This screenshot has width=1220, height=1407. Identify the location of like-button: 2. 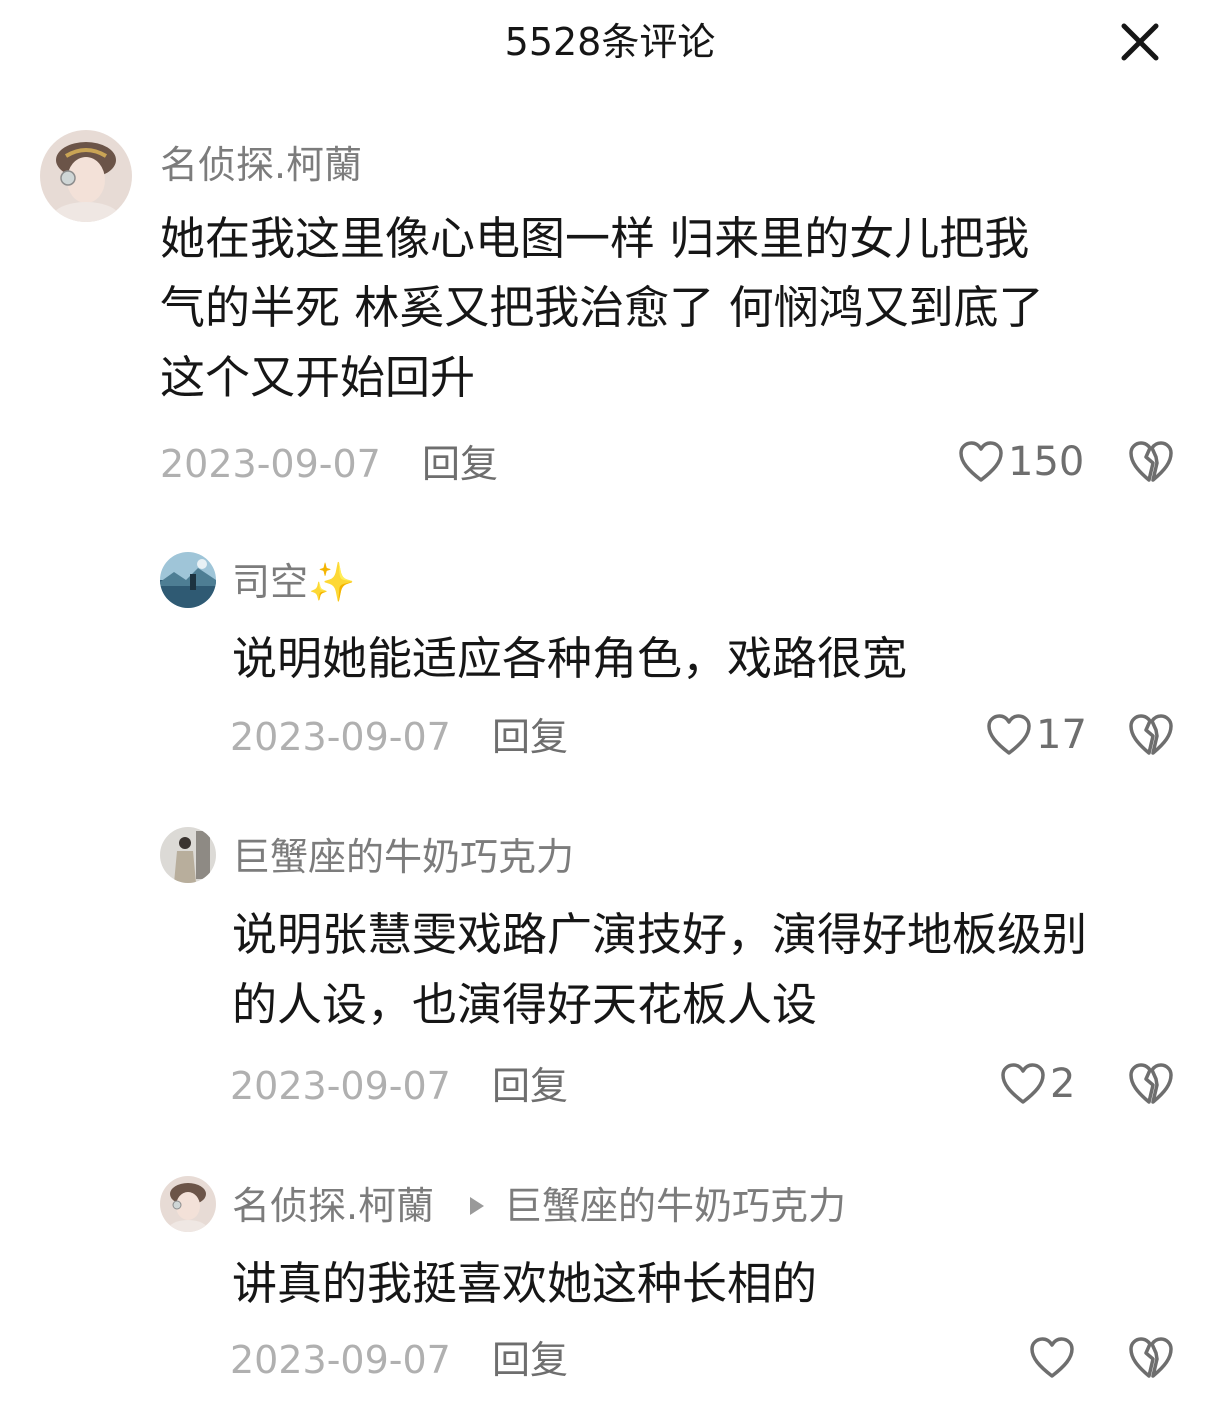
(1037, 1084).